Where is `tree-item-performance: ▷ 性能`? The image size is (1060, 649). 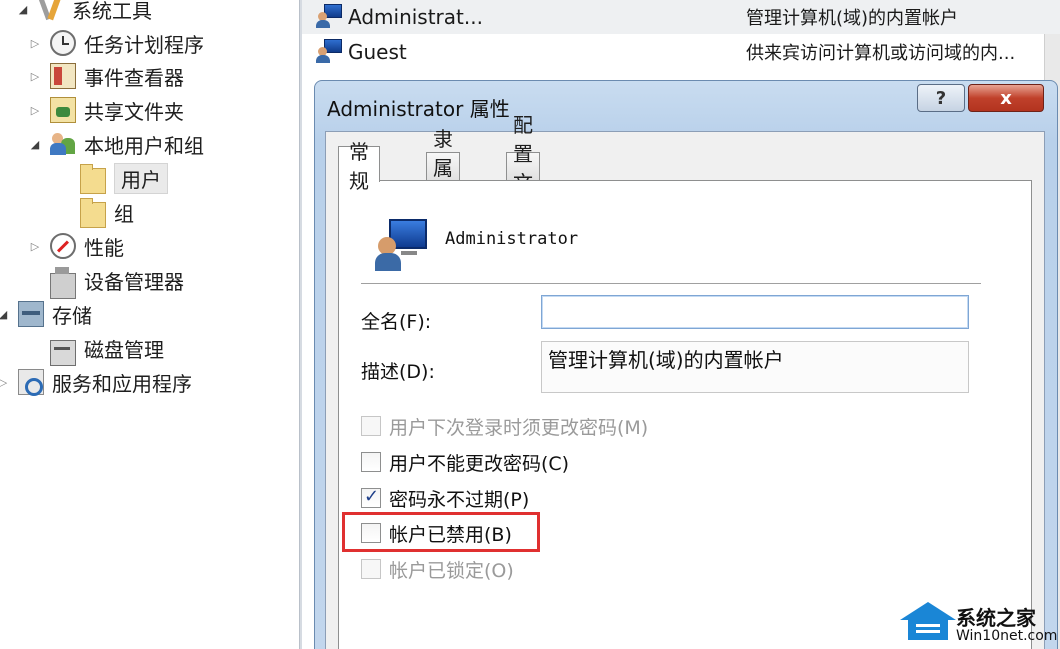 tree-item-performance: ▷ 性能 is located at coordinates (76, 246).